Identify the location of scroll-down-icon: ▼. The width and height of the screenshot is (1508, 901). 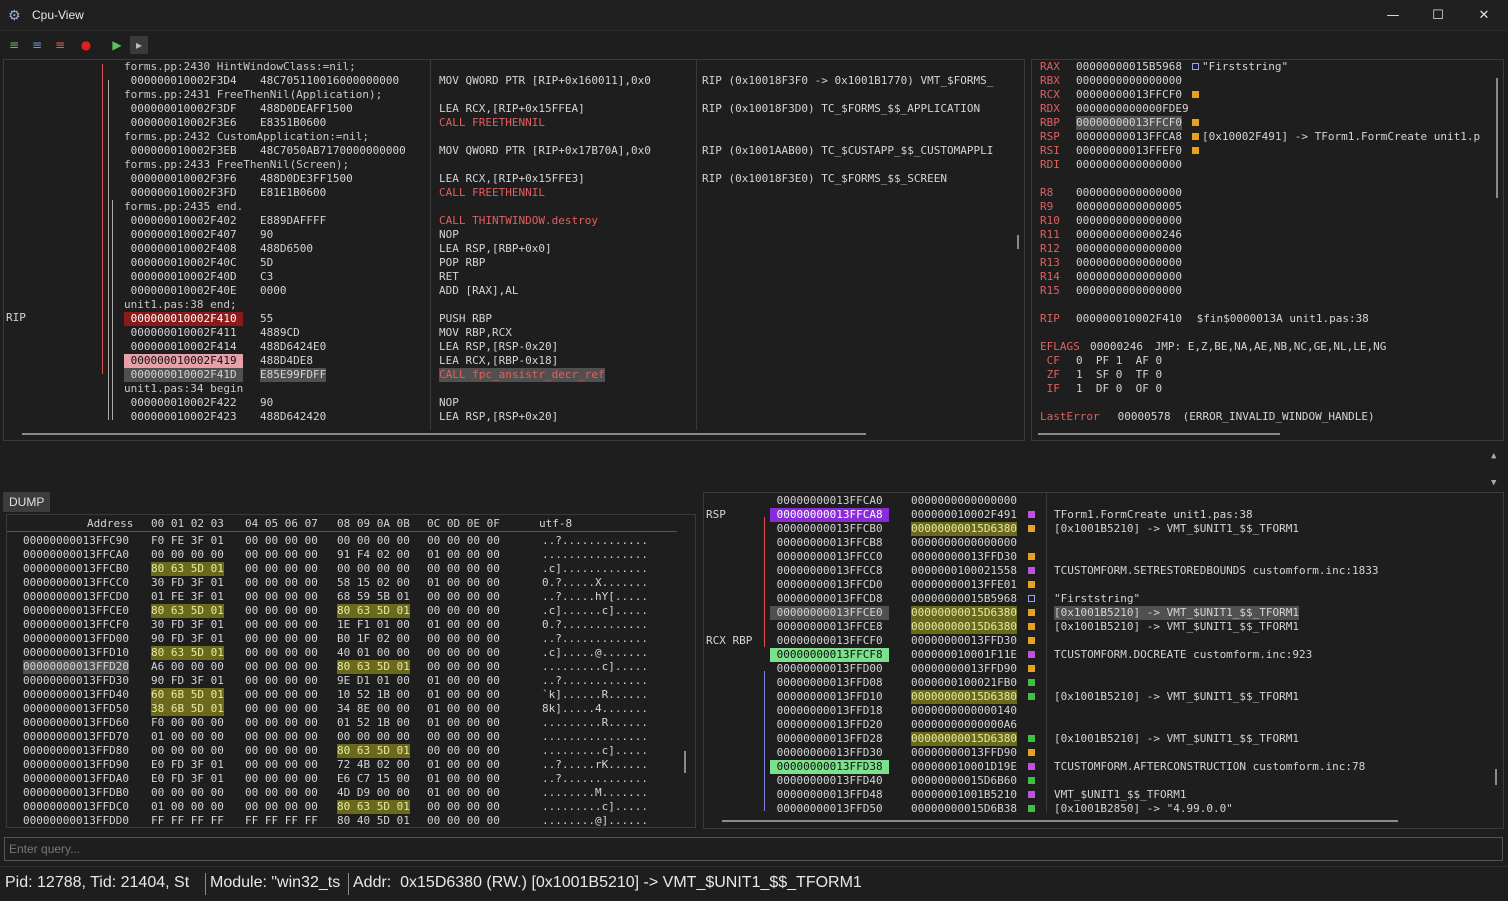
(1493, 483).